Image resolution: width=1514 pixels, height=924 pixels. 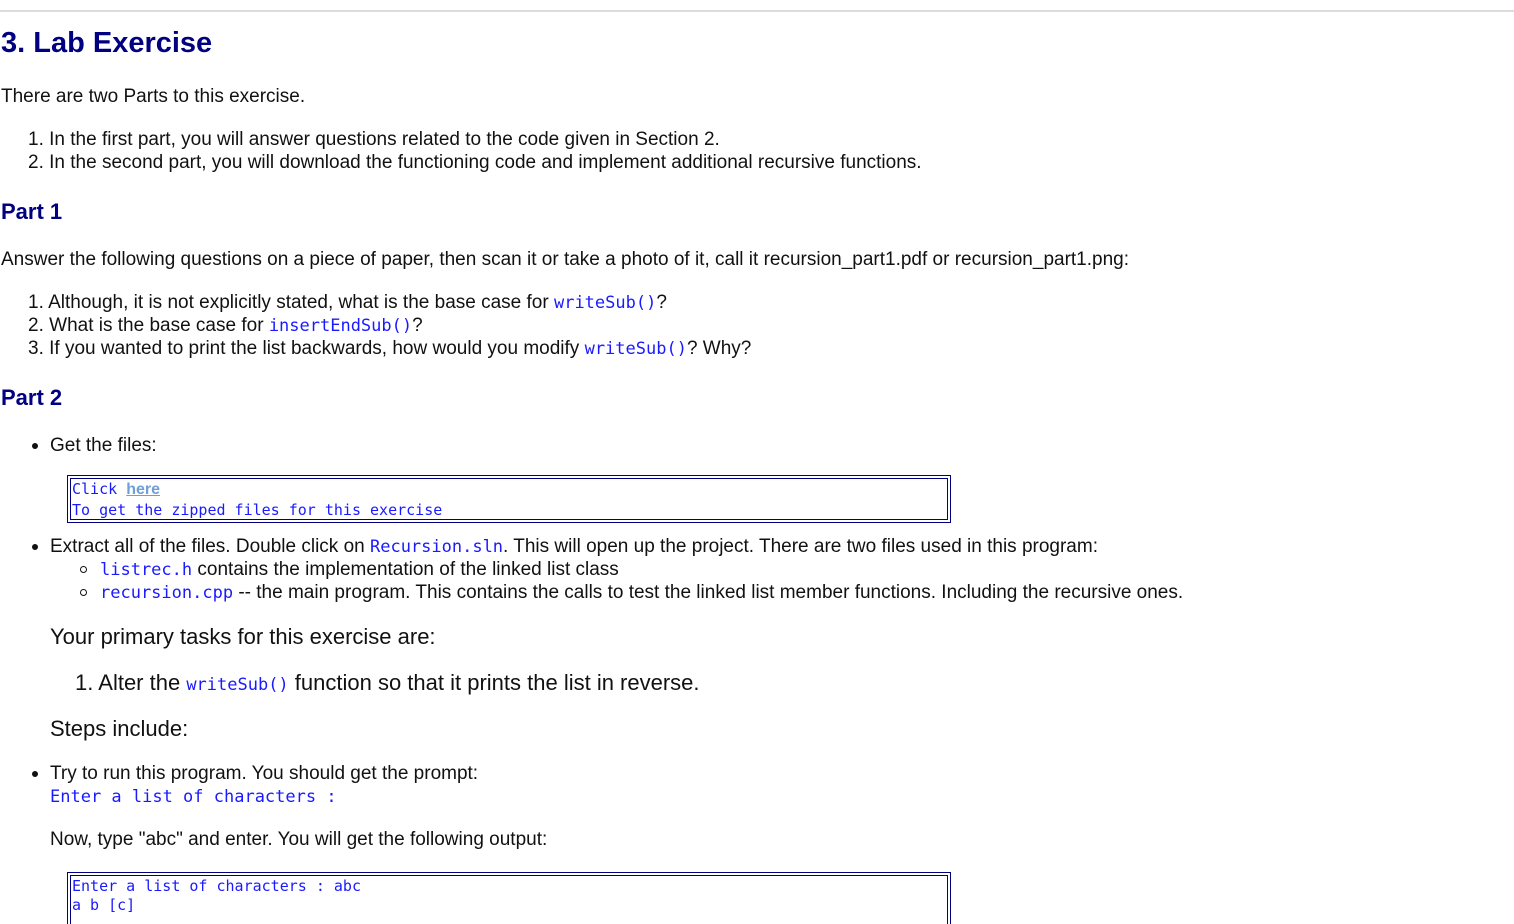 What do you see at coordinates (32, 397) in the screenshot?
I see `part2-heading: Part 2` at bounding box center [32, 397].